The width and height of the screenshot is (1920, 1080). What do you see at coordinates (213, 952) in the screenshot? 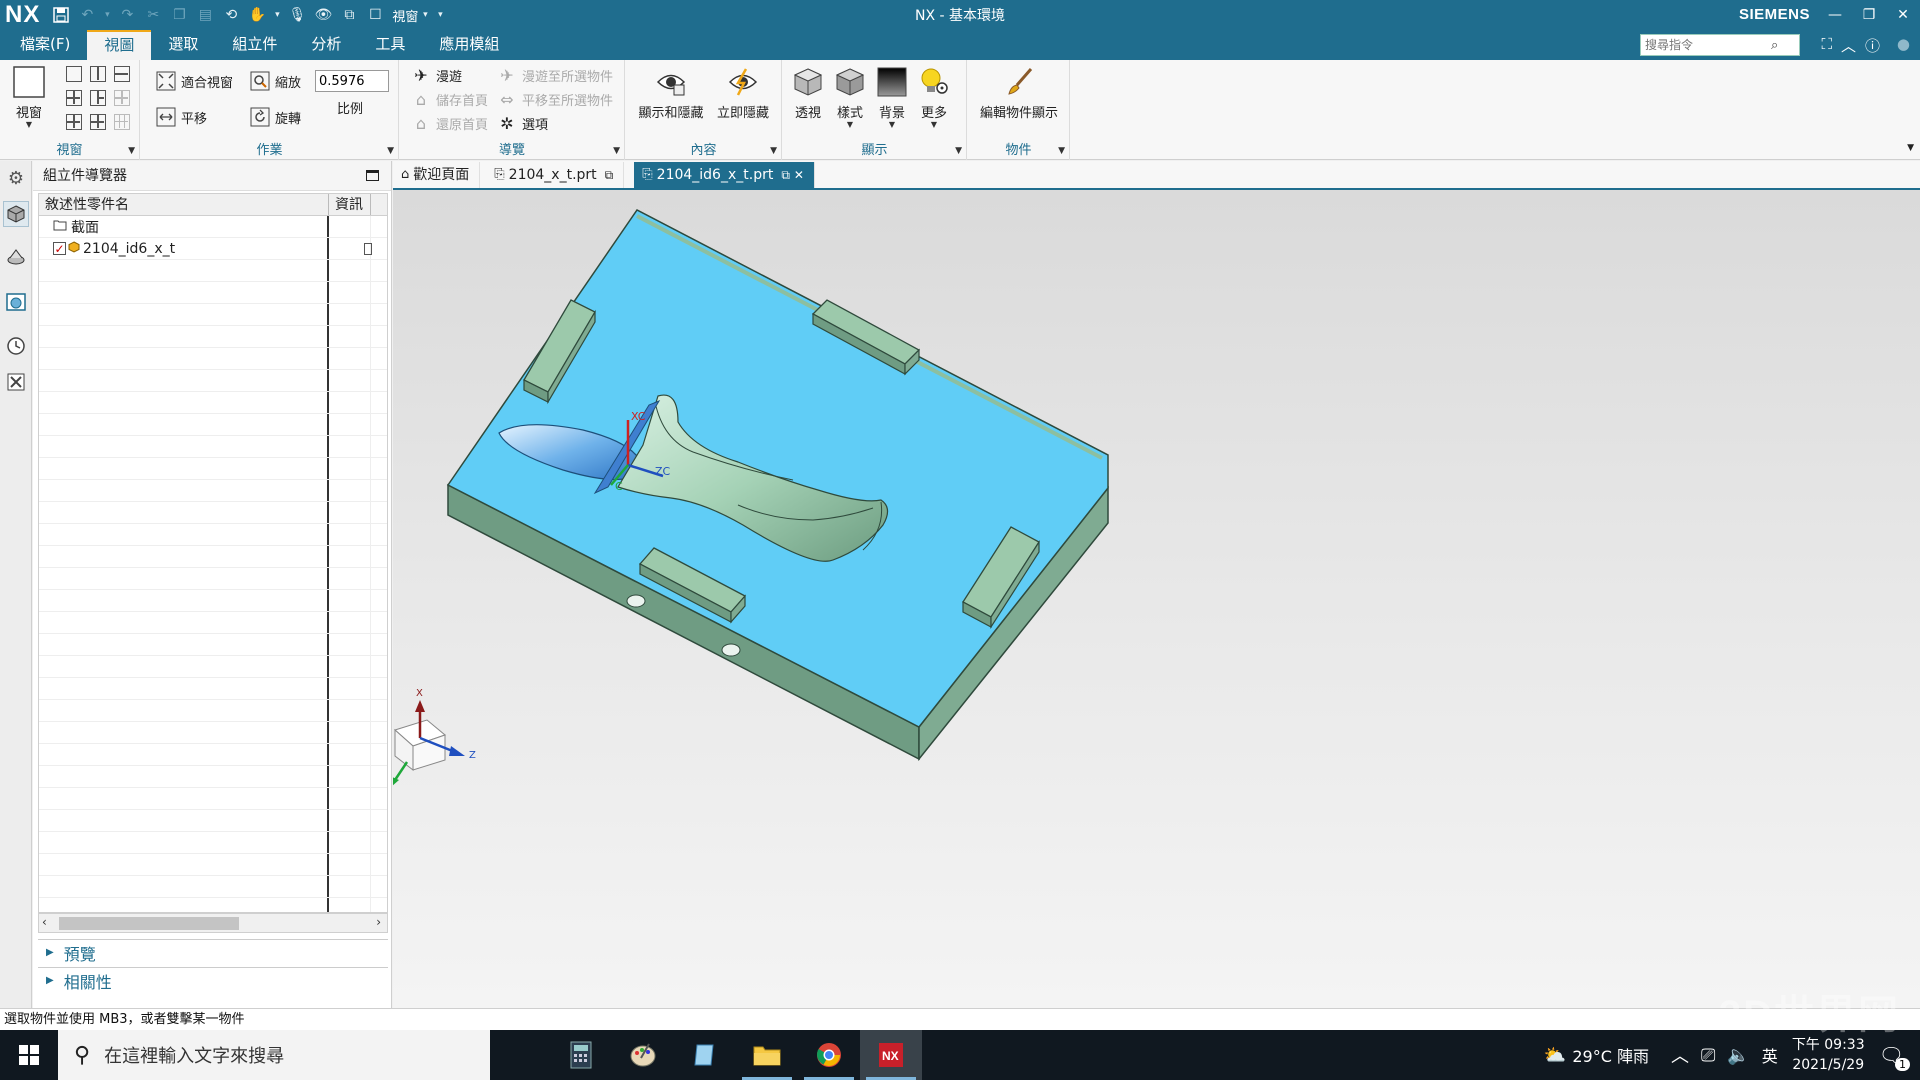
I see `preview-section: ▶ 預覽` at bounding box center [213, 952].